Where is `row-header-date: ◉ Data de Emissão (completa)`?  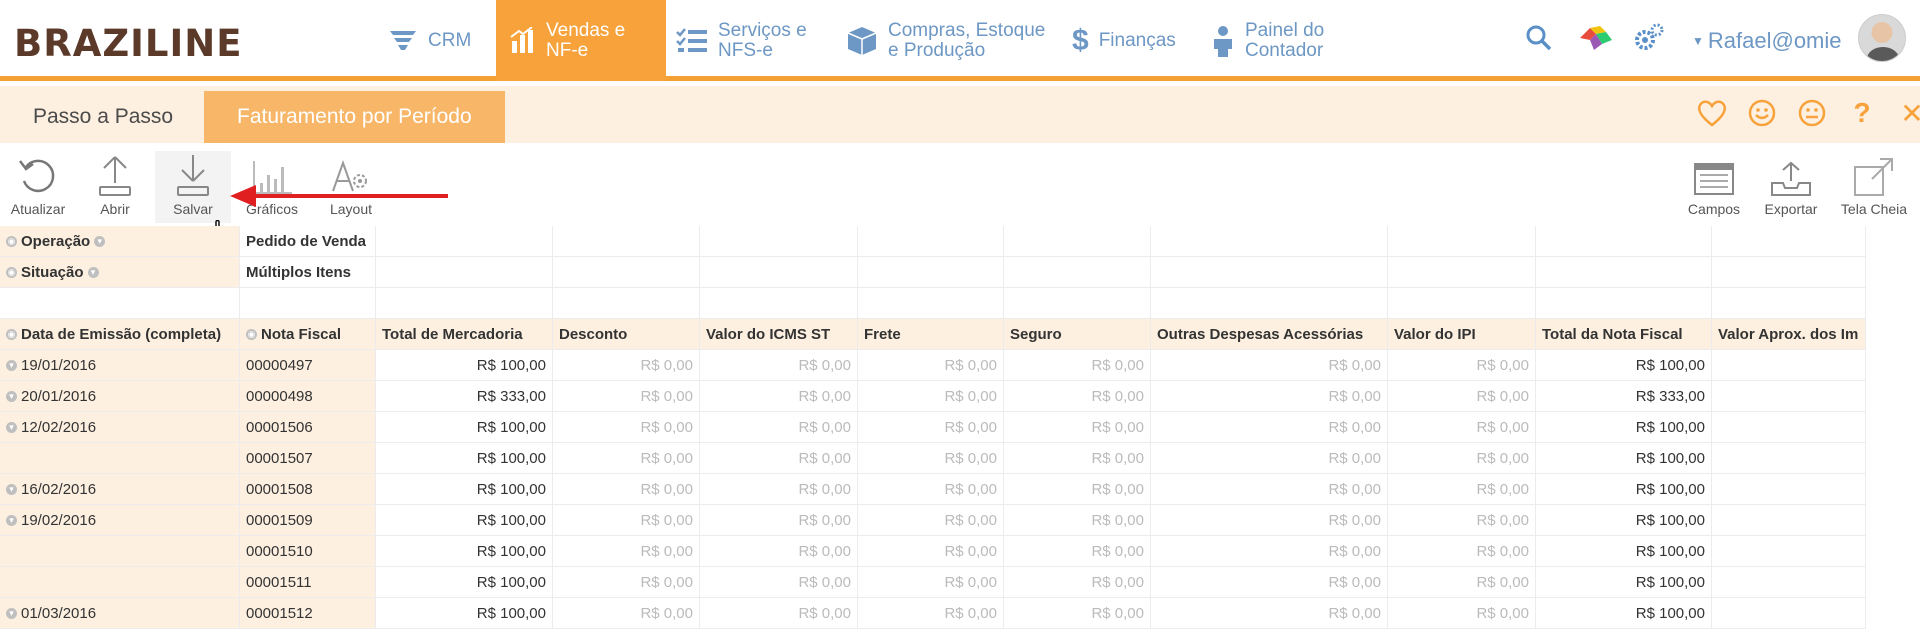
row-header-date: ◉ Data de Emissão (completa) is located at coordinates (120, 334).